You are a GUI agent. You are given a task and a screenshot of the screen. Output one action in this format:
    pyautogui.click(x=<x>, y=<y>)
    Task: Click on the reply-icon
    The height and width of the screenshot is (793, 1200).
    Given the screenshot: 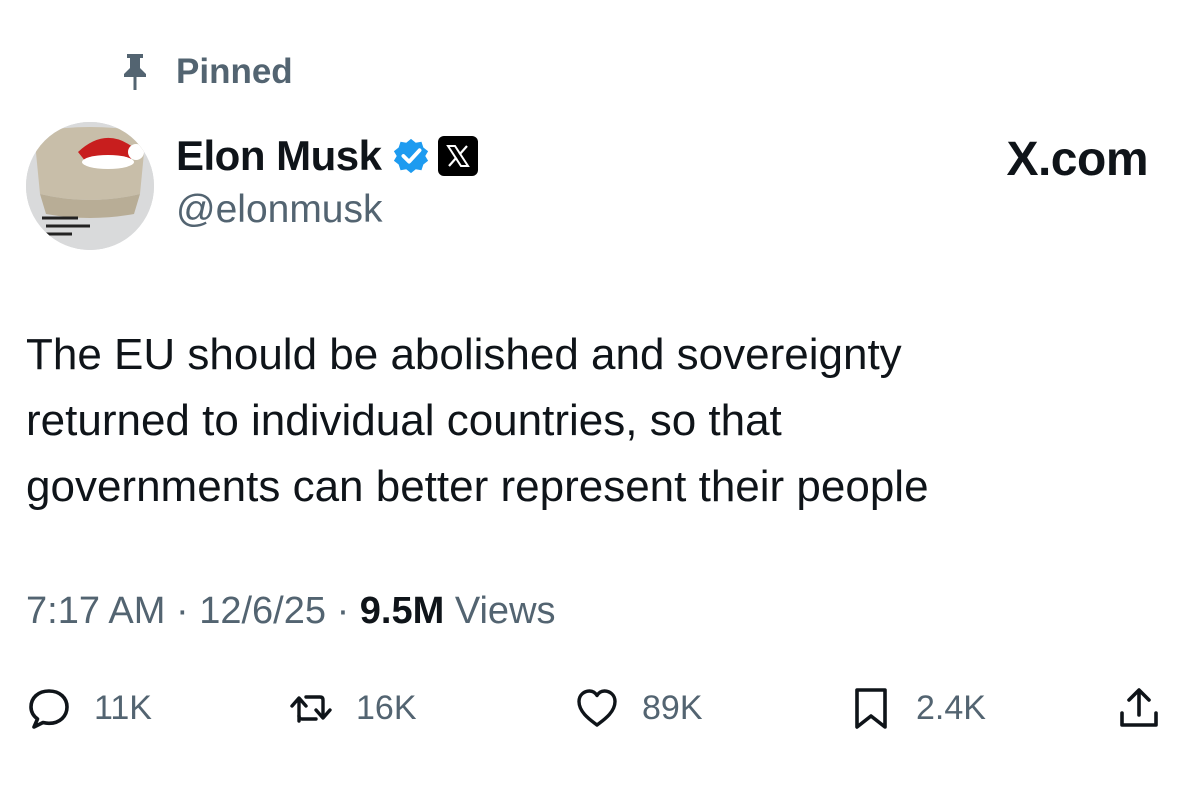 What is the action you would take?
    pyautogui.click(x=49, y=709)
    